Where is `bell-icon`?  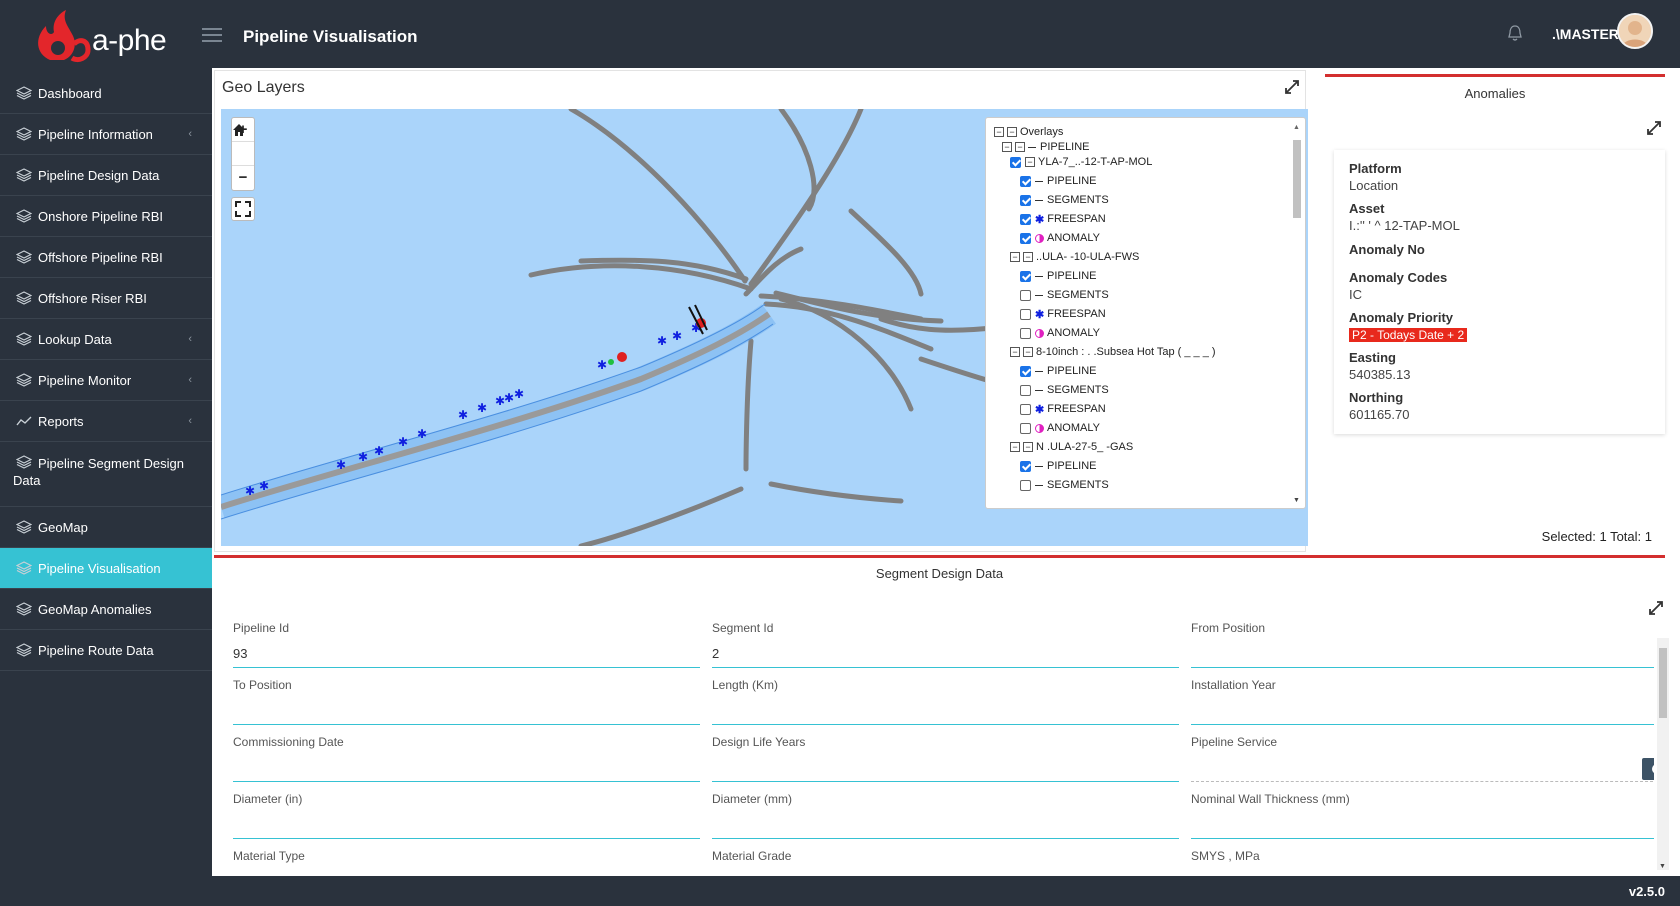 bell-icon is located at coordinates (1515, 33).